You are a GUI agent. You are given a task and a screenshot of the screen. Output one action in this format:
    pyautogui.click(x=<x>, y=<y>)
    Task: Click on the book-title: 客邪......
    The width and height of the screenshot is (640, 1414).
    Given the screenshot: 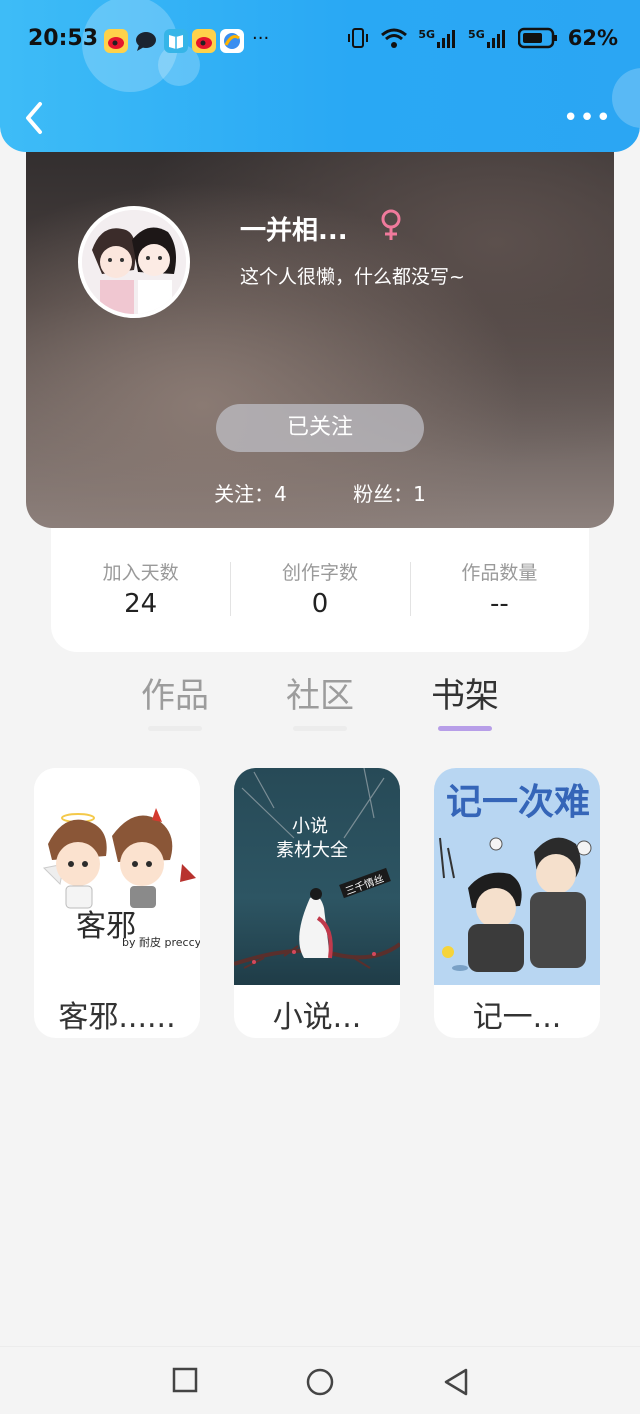 What is the action you would take?
    pyautogui.click(x=117, y=1017)
    